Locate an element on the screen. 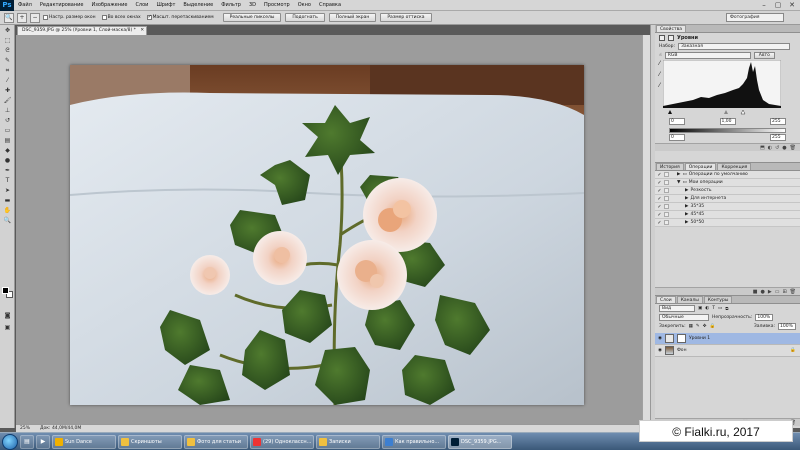 The width and height of the screenshot is (800, 450). quick-mask-icon: ◙ is located at coordinates (7, 315).